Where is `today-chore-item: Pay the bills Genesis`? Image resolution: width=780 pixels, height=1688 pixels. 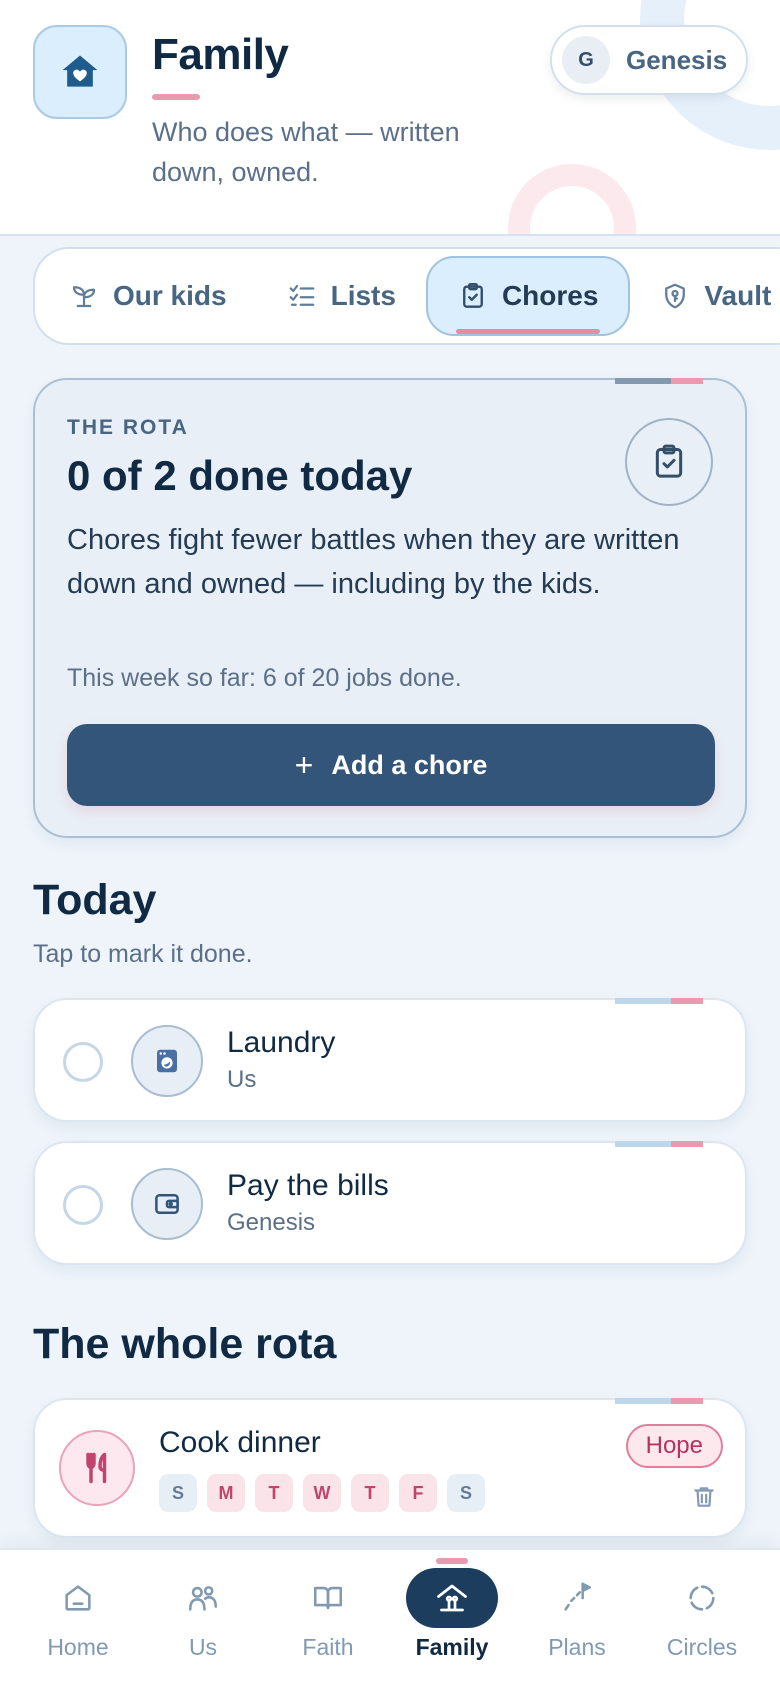
today-chore-item: Pay the bills Genesis is located at coordinates (390, 1203).